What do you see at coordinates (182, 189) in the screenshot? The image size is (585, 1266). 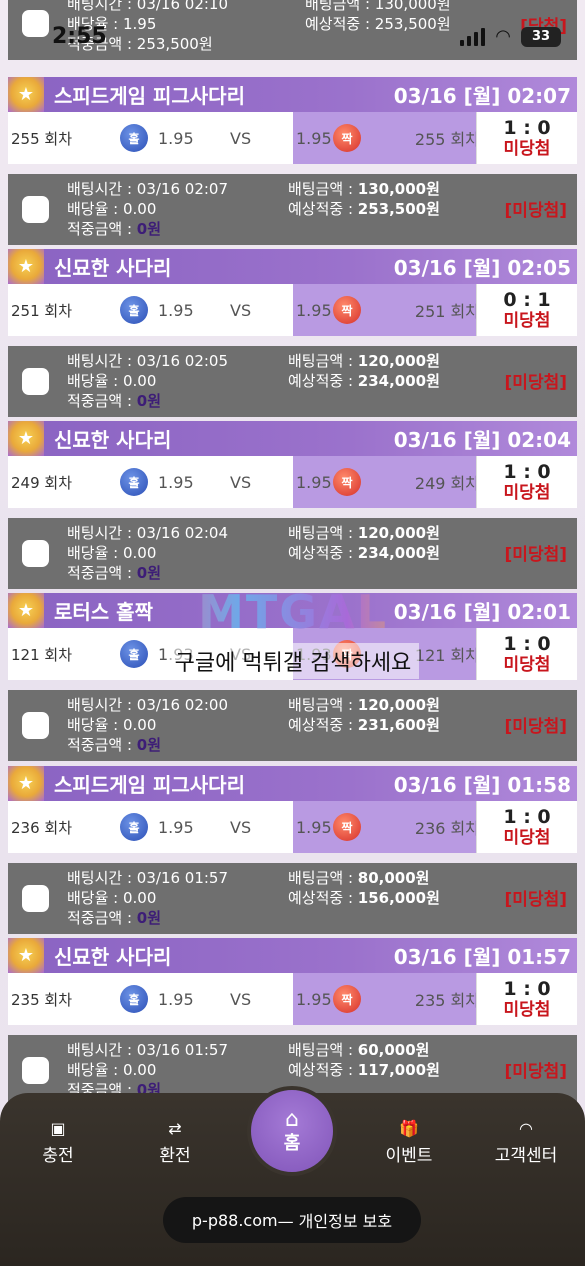 I see `bet-time-value: 03/16 02:07` at bounding box center [182, 189].